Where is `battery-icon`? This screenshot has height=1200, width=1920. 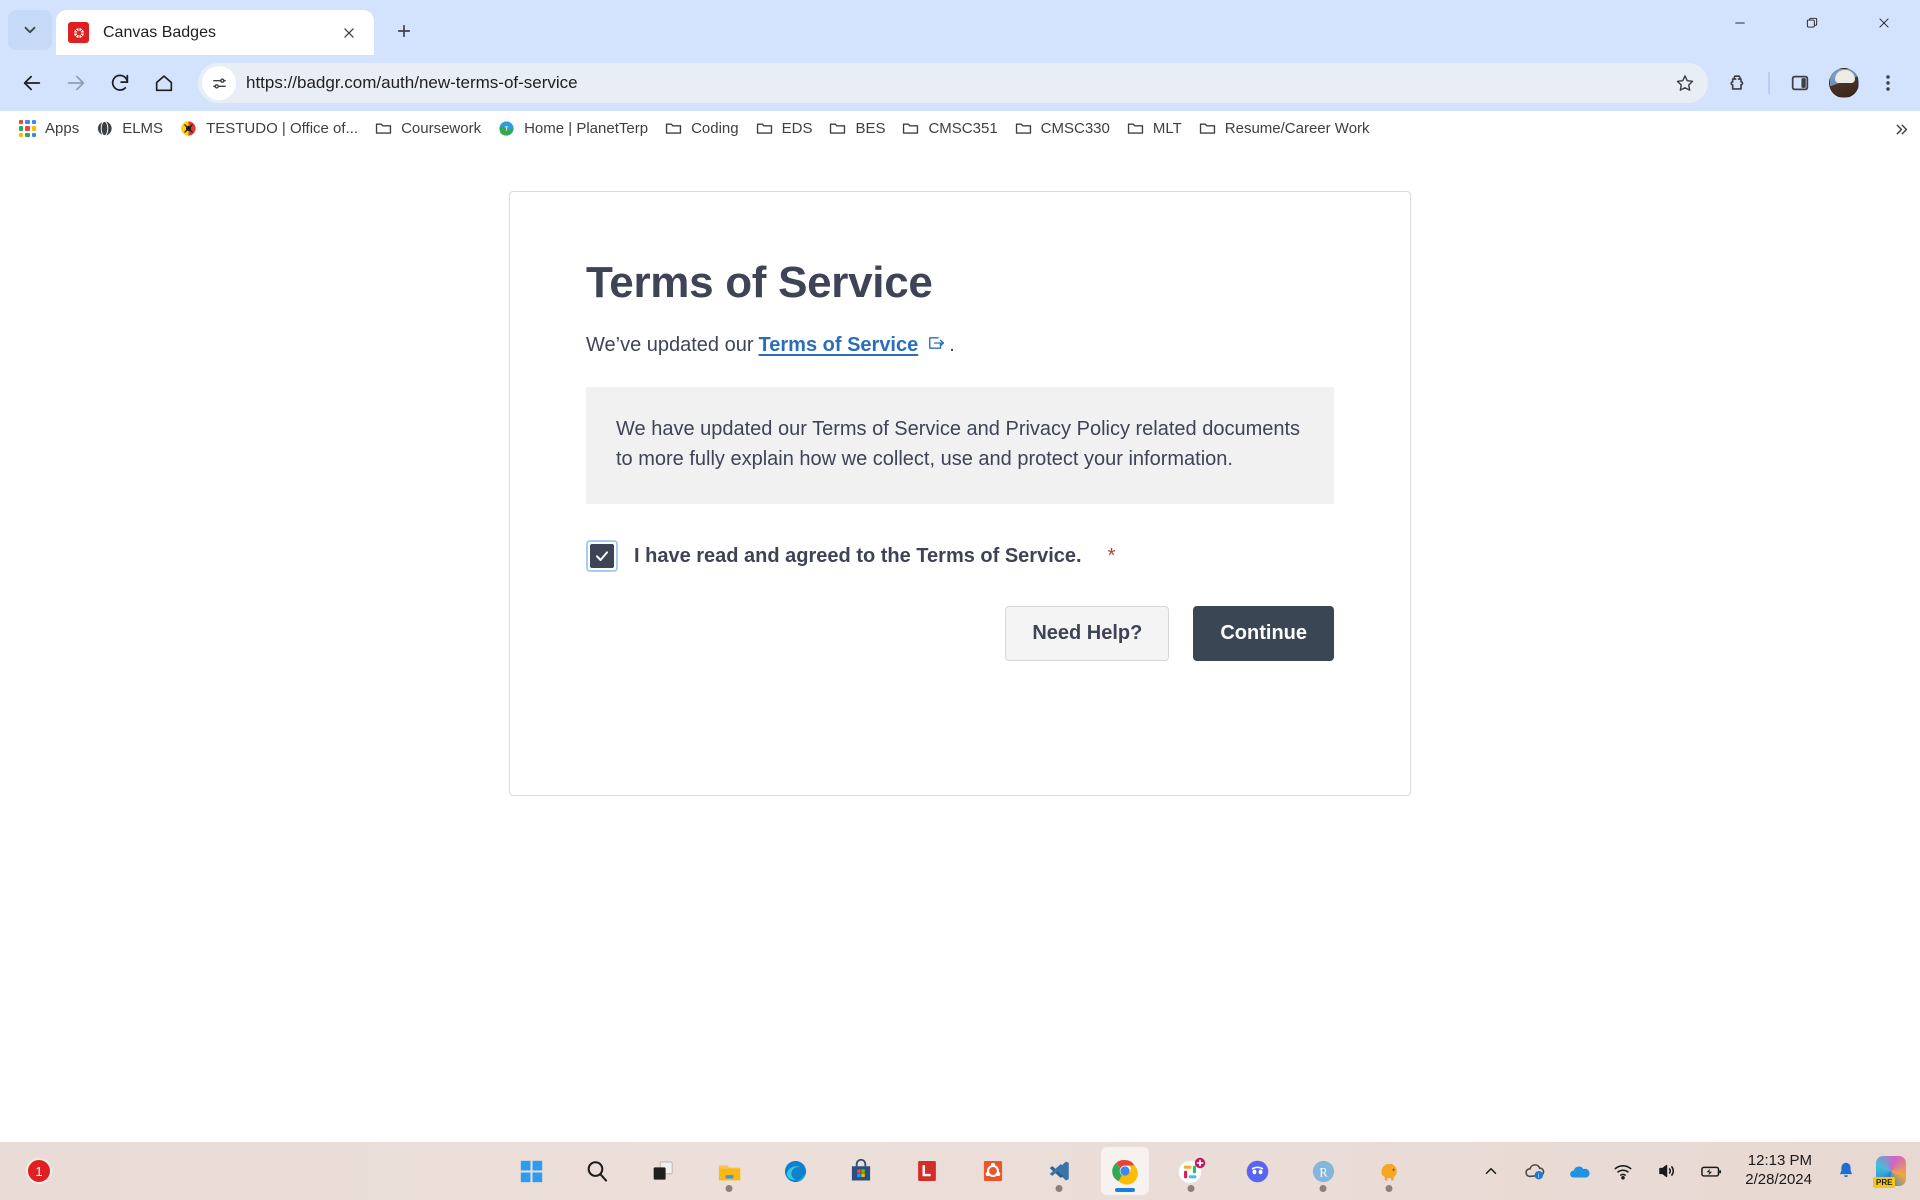
battery-icon is located at coordinates (1711, 1171).